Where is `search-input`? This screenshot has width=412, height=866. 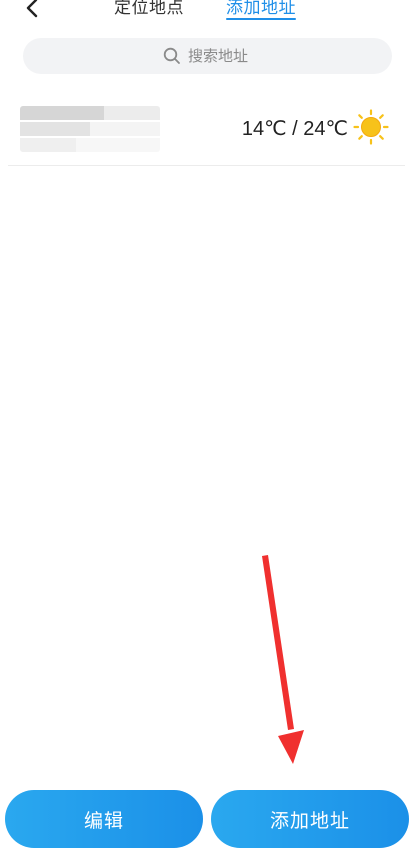
search-input is located at coordinates (220, 56).